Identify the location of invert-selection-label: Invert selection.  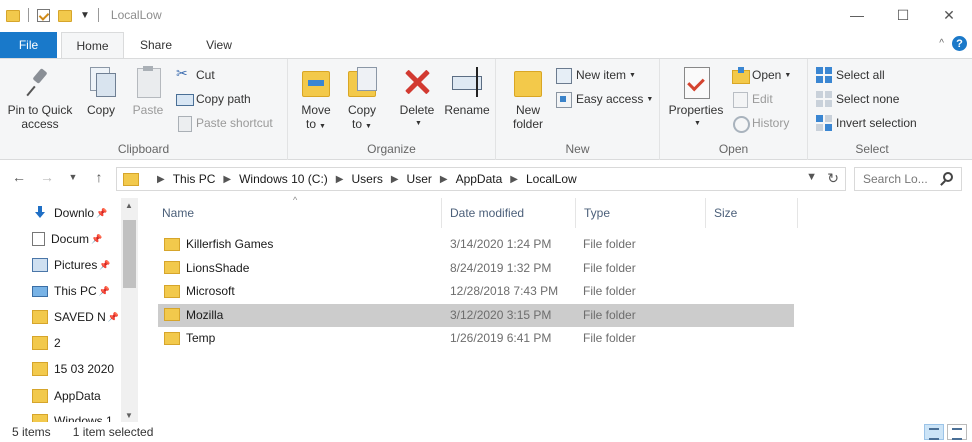
(876, 123).